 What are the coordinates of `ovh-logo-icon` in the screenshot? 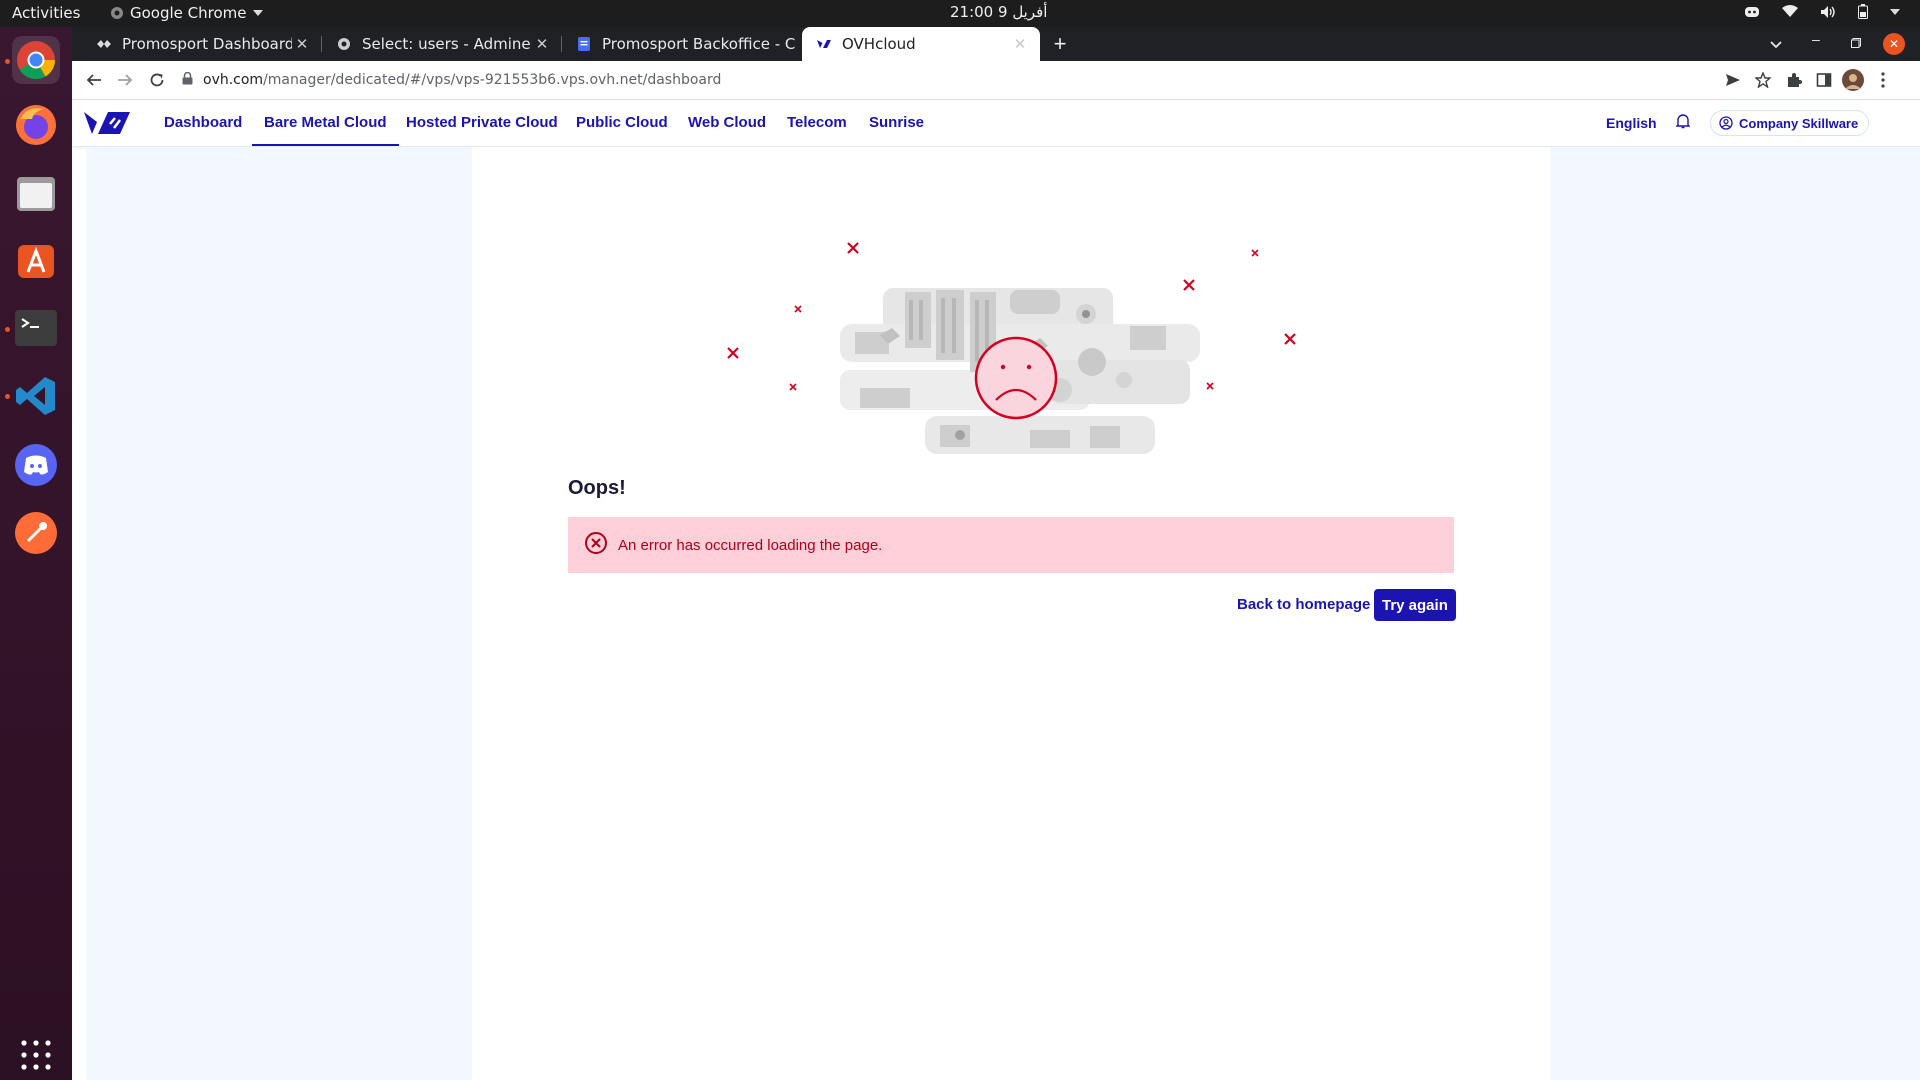 It's located at (107, 123).